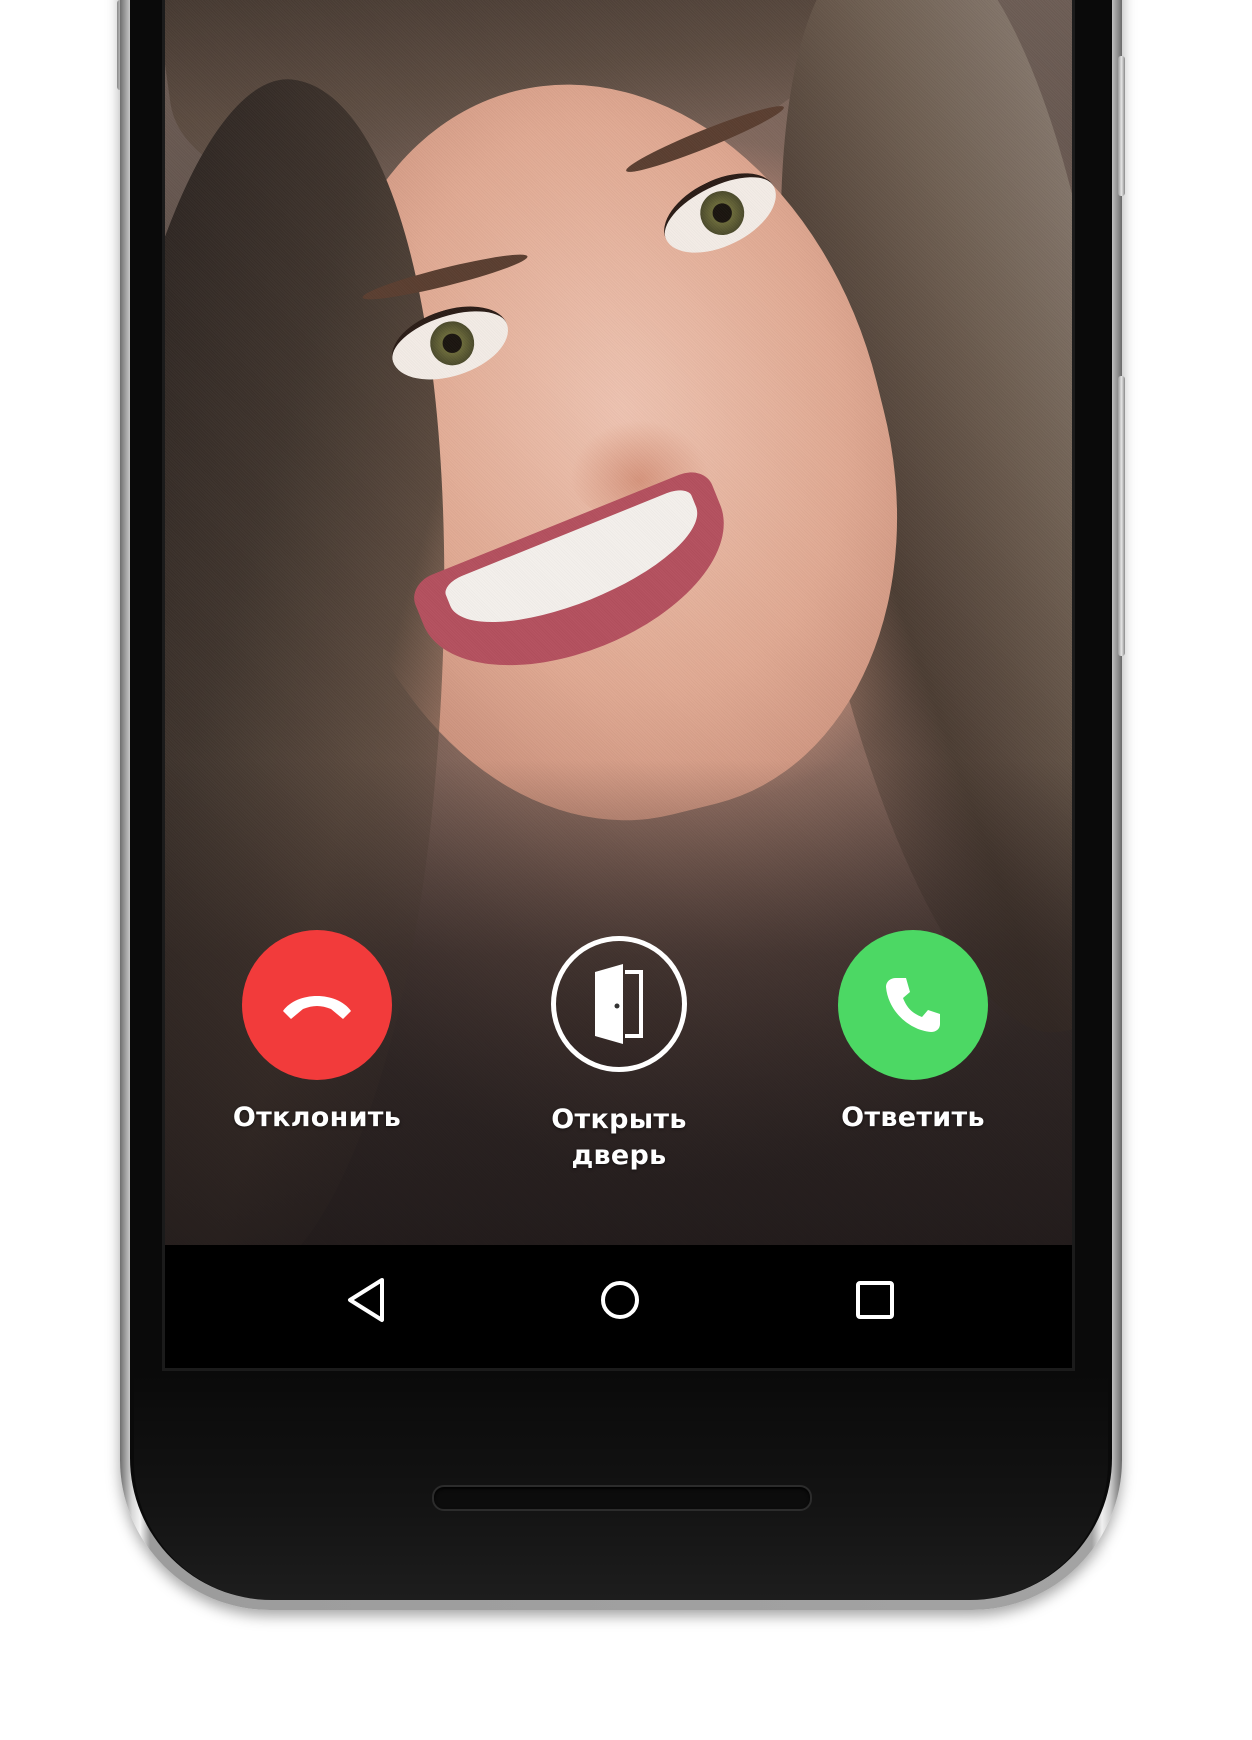 The image size is (1252, 1740). What do you see at coordinates (317, 1117) in the screenshot?
I see `decline-label: Отклонить` at bounding box center [317, 1117].